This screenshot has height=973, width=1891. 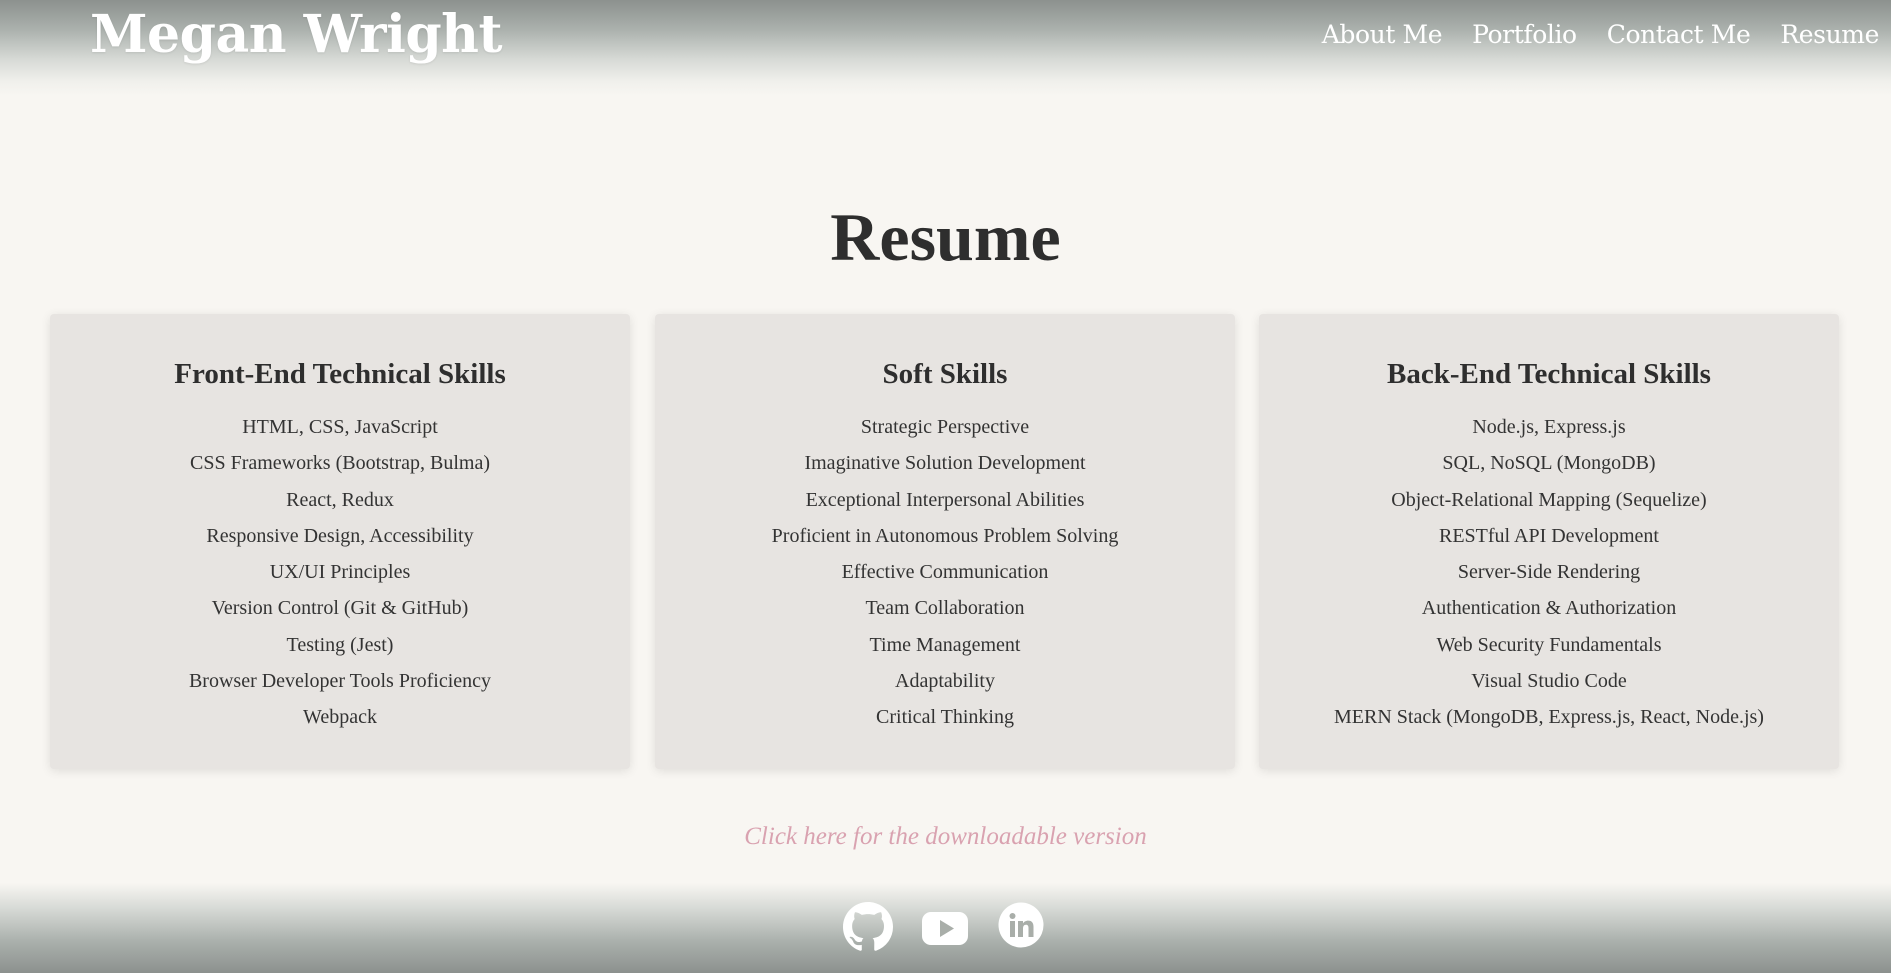 I want to click on page-title: Resume, so click(x=945, y=237).